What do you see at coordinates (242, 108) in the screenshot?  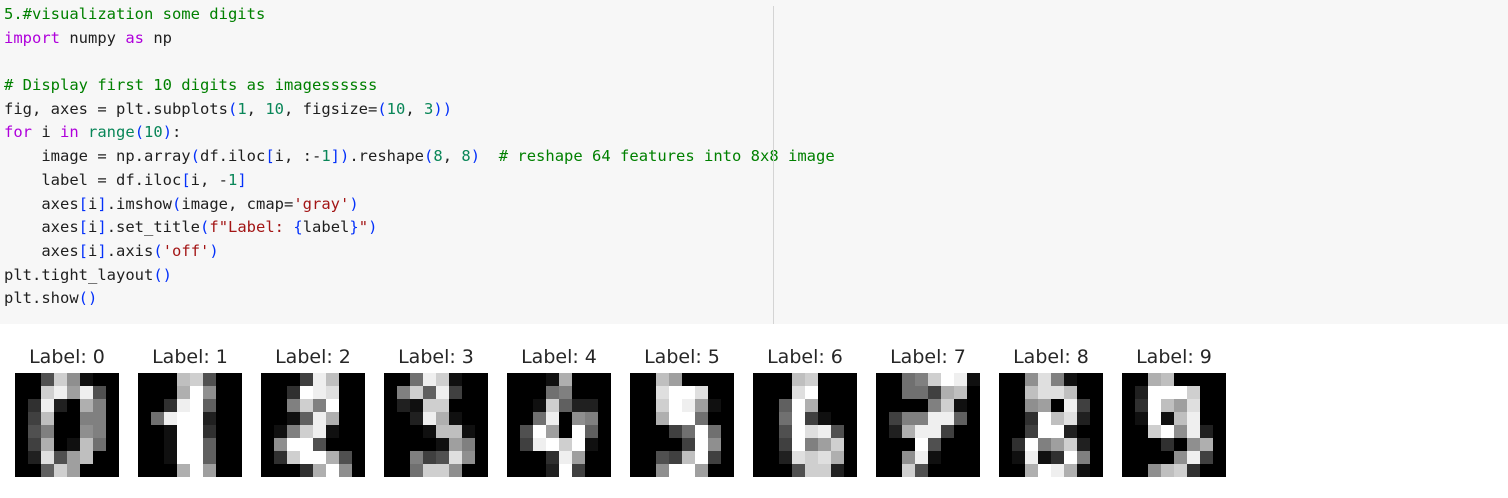 I see `code-token-number: 1` at bounding box center [242, 108].